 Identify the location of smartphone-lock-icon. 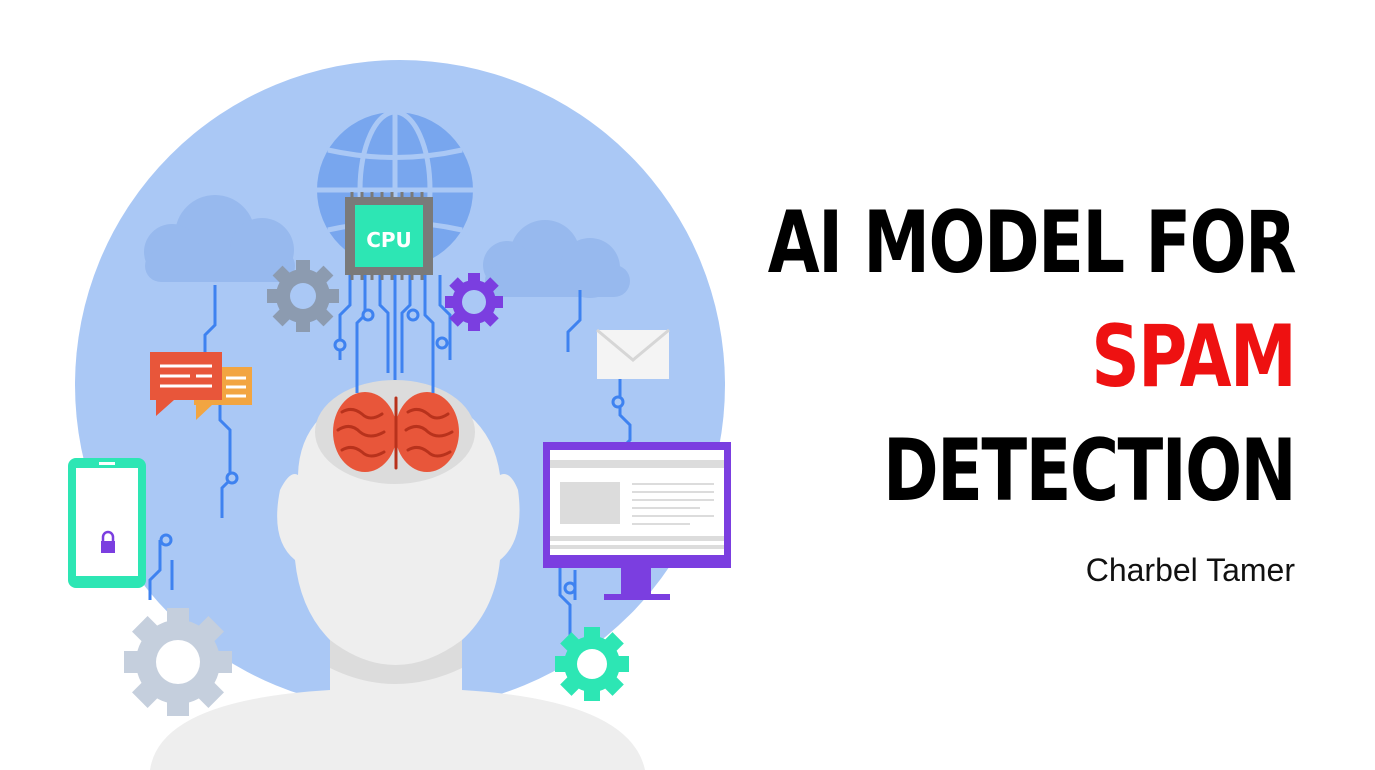
(107, 523).